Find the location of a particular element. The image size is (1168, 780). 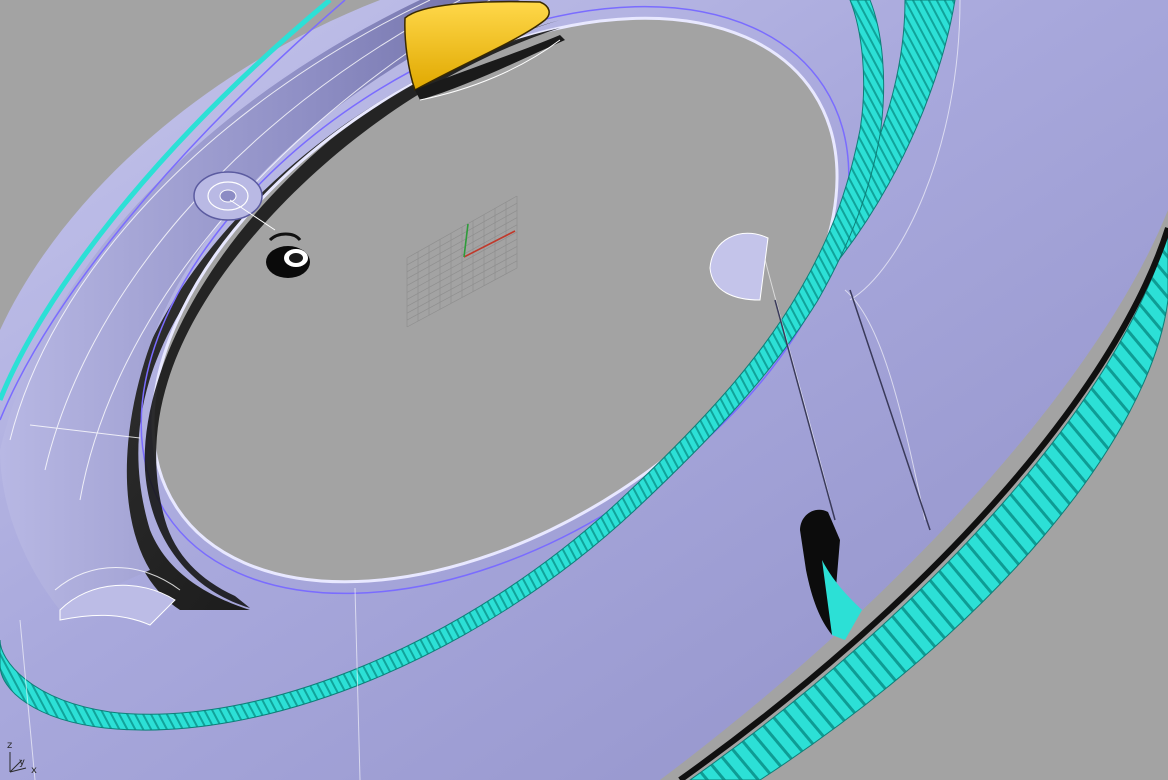

y-axis-label: y is located at coordinates (22, 762).